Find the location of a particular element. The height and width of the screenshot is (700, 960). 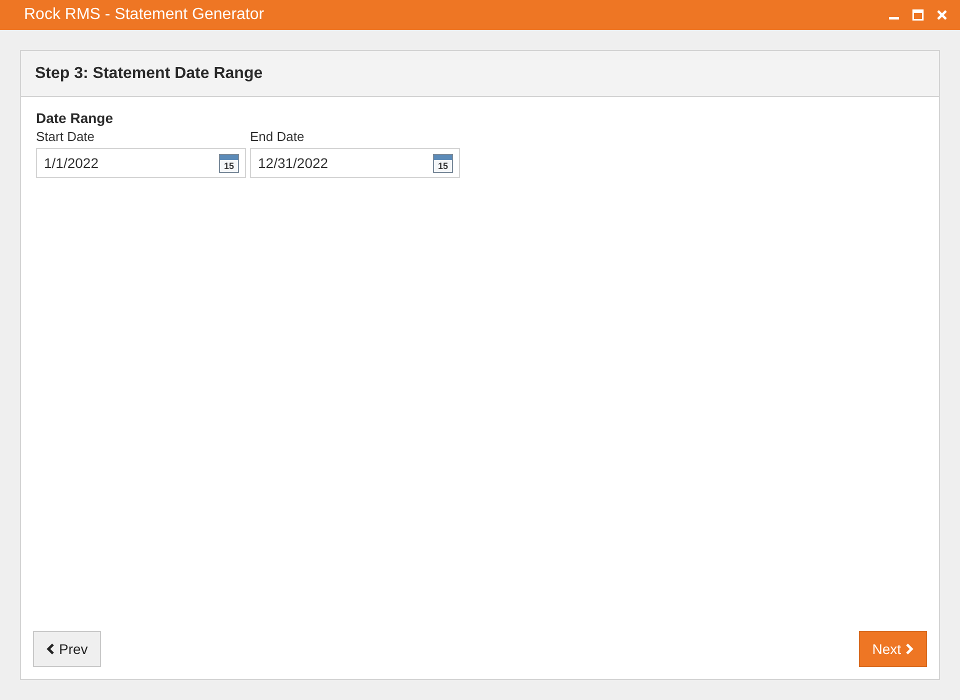

date-field: 12/31/2022 15 is located at coordinates (355, 163).